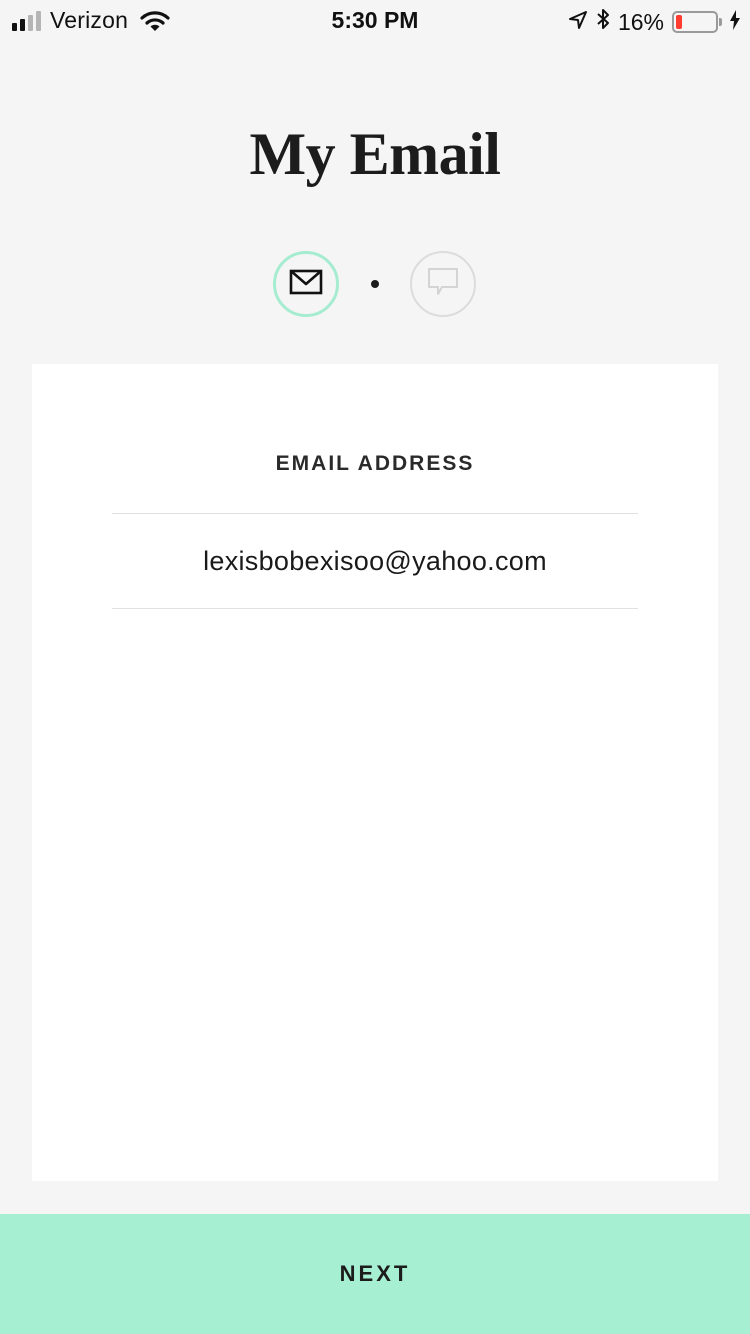 This screenshot has width=750, height=1334. What do you see at coordinates (679, 22) in the screenshot?
I see `battery-level` at bounding box center [679, 22].